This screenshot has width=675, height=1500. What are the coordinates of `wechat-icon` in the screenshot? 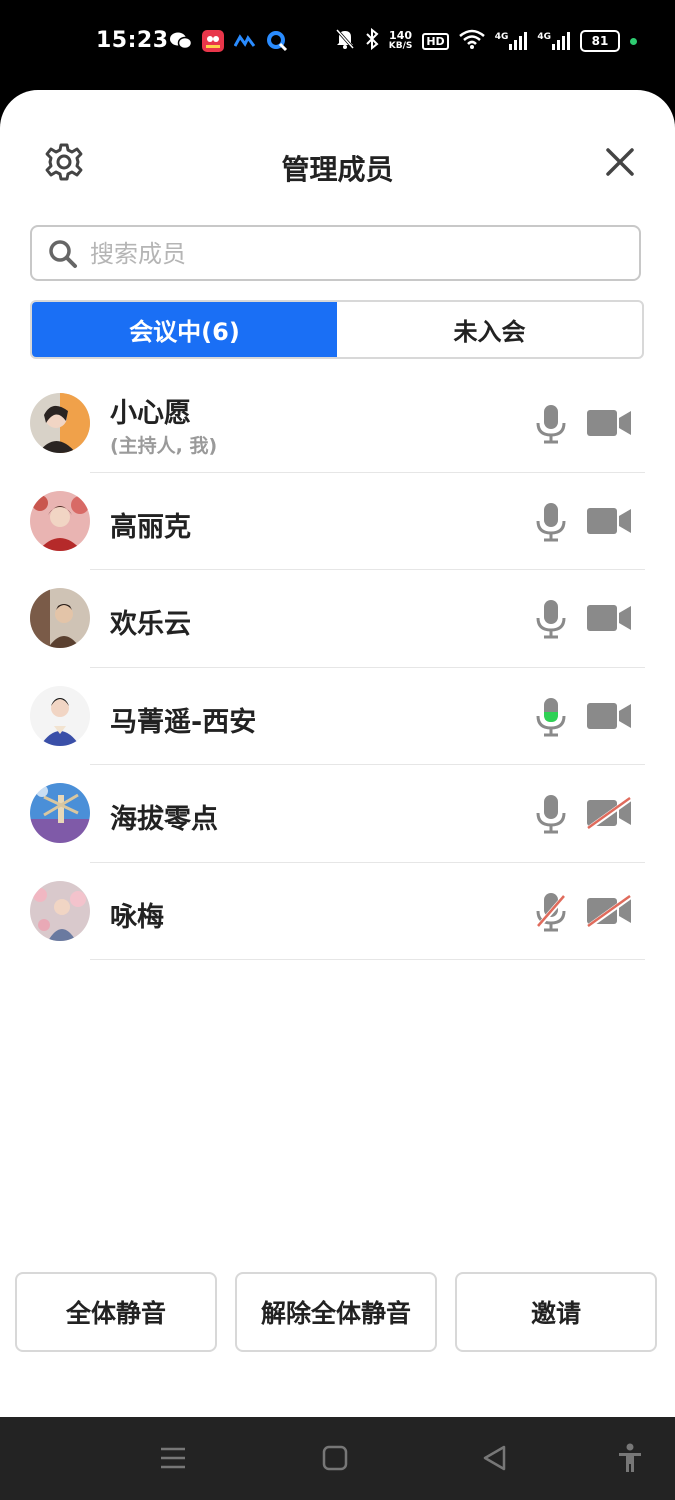 It's located at (181, 41).